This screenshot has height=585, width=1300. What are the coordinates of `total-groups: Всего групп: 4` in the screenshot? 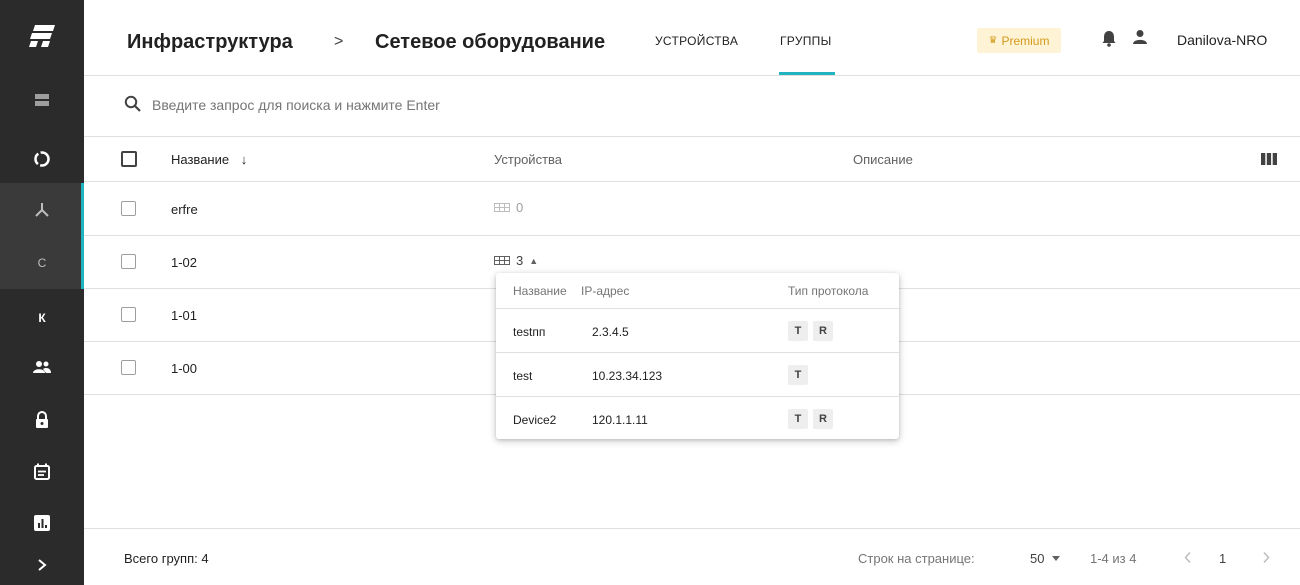 It's located at (166, 558).